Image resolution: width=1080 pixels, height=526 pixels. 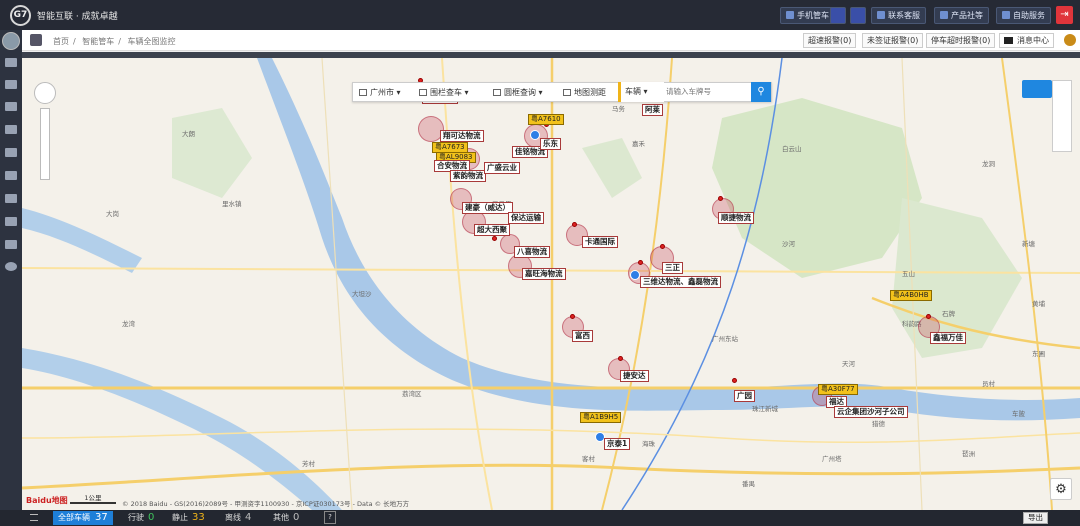 What do you see at coordinates (286, 518) in the screenshot?
I see `other-filter: 其他 0` at bounding box center [286, 518].